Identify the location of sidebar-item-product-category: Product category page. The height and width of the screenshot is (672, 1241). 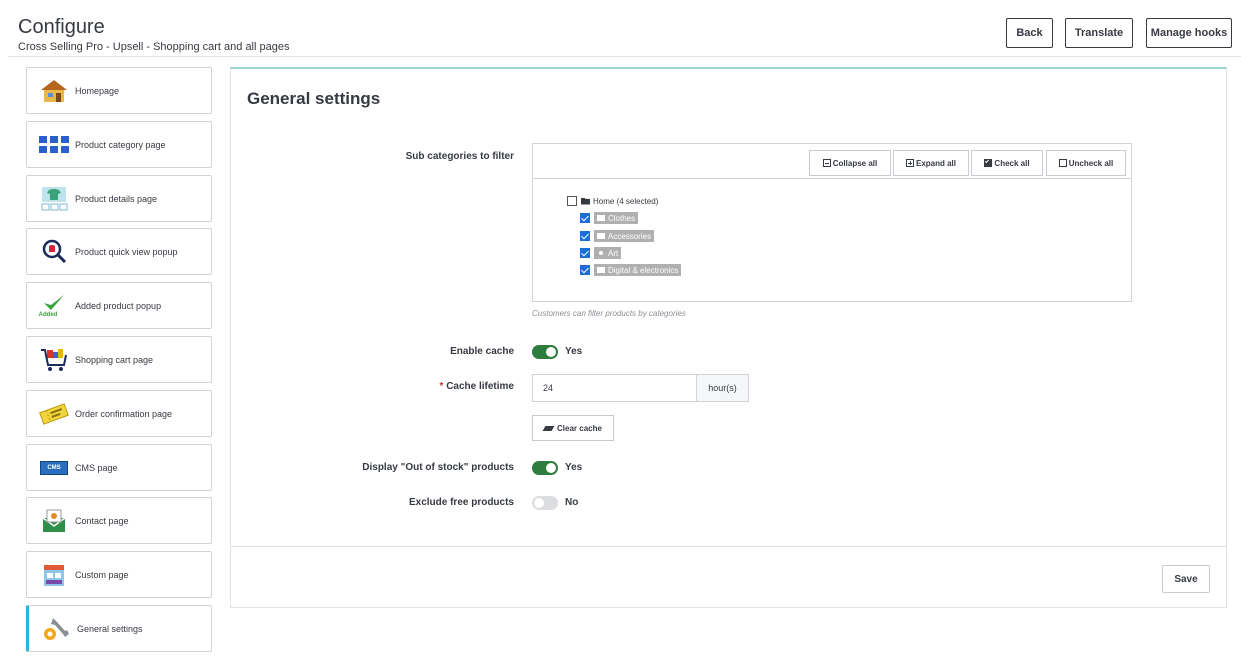
(119, 144).